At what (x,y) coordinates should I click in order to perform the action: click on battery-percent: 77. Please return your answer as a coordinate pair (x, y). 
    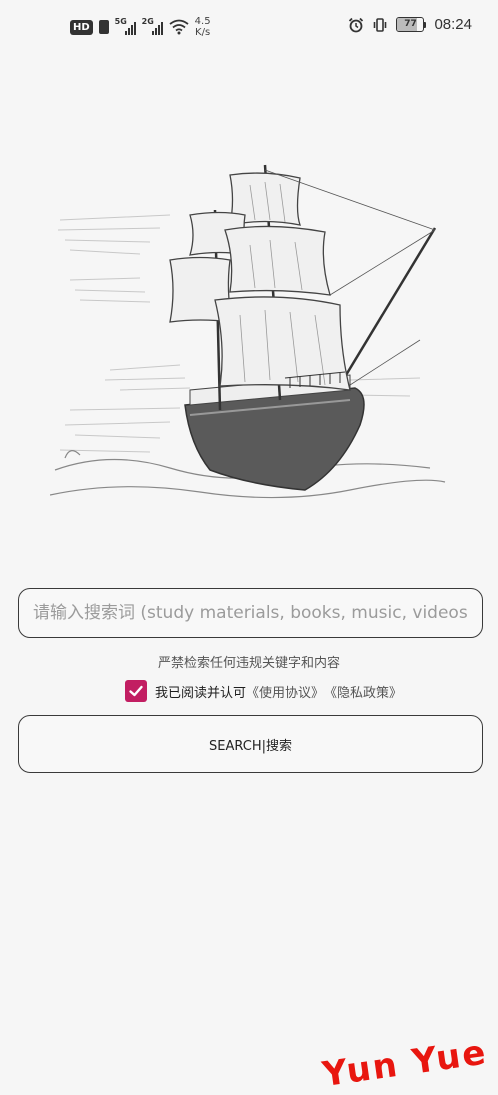
    Looking at the image, I should click on (410, 24).